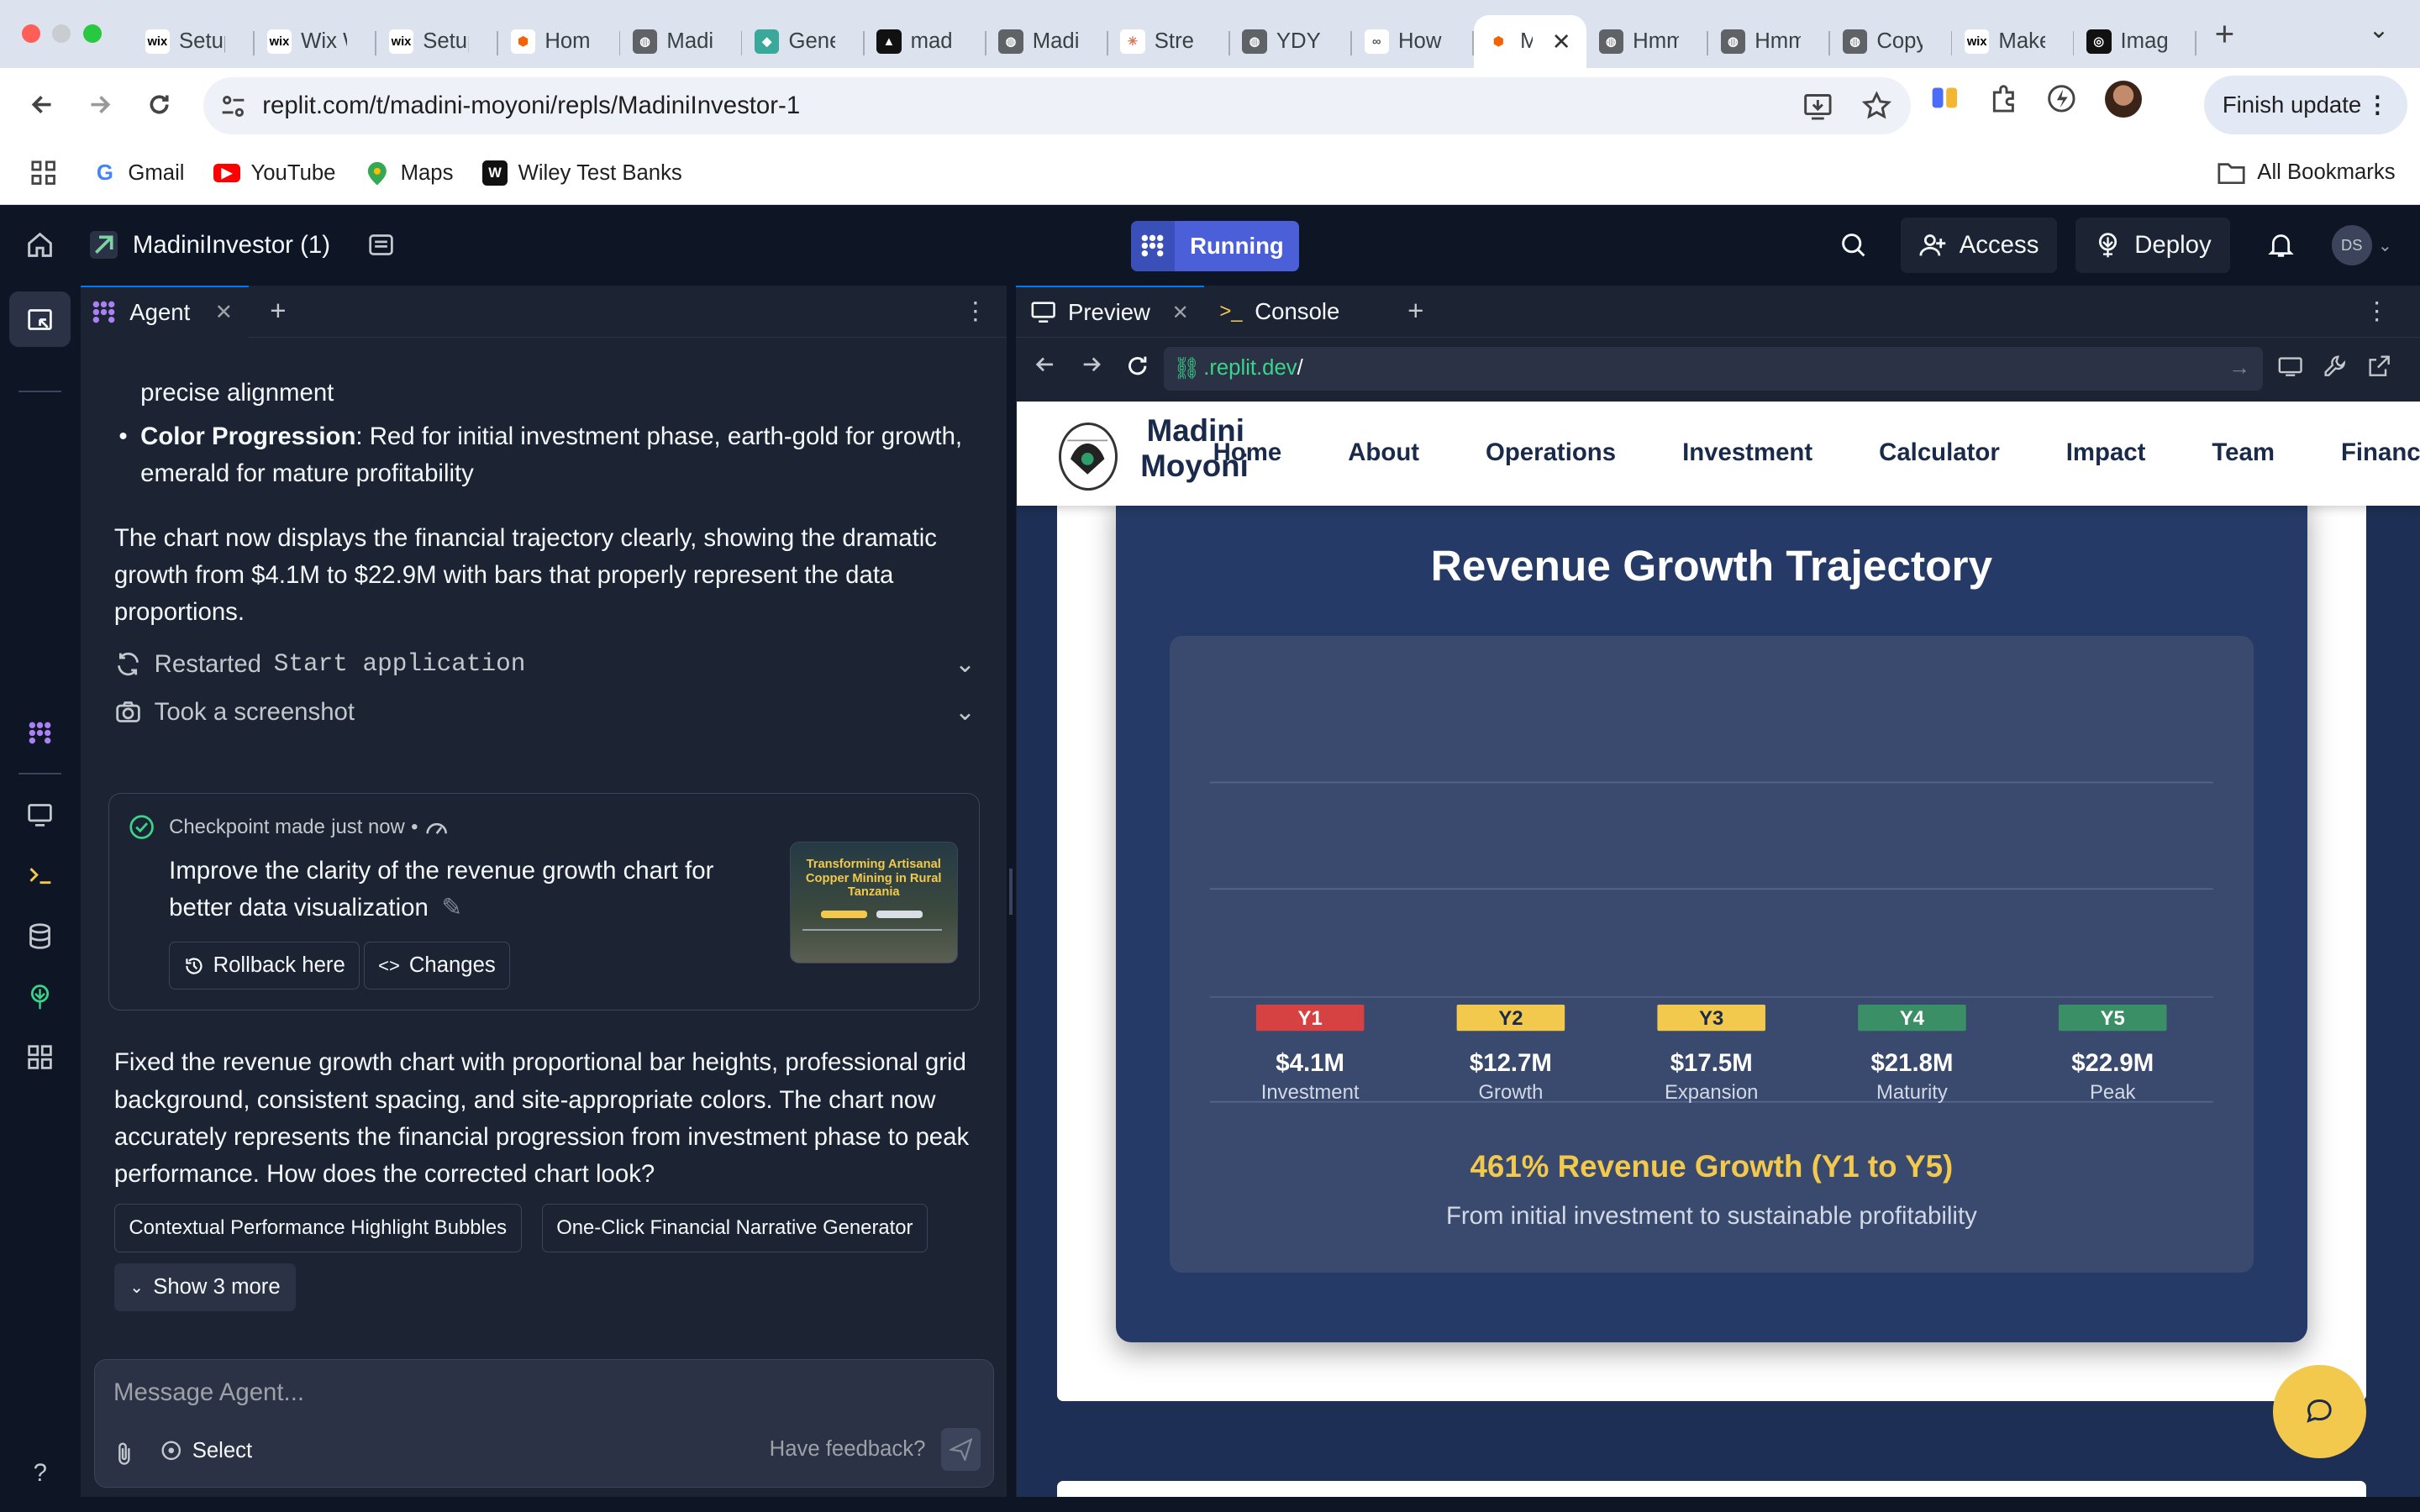 This screenshot has width=2420, height=1512. Describe the element at coordinates (2381, 452) in the screenshot. I see `site-nav-link: Financ` at that location.